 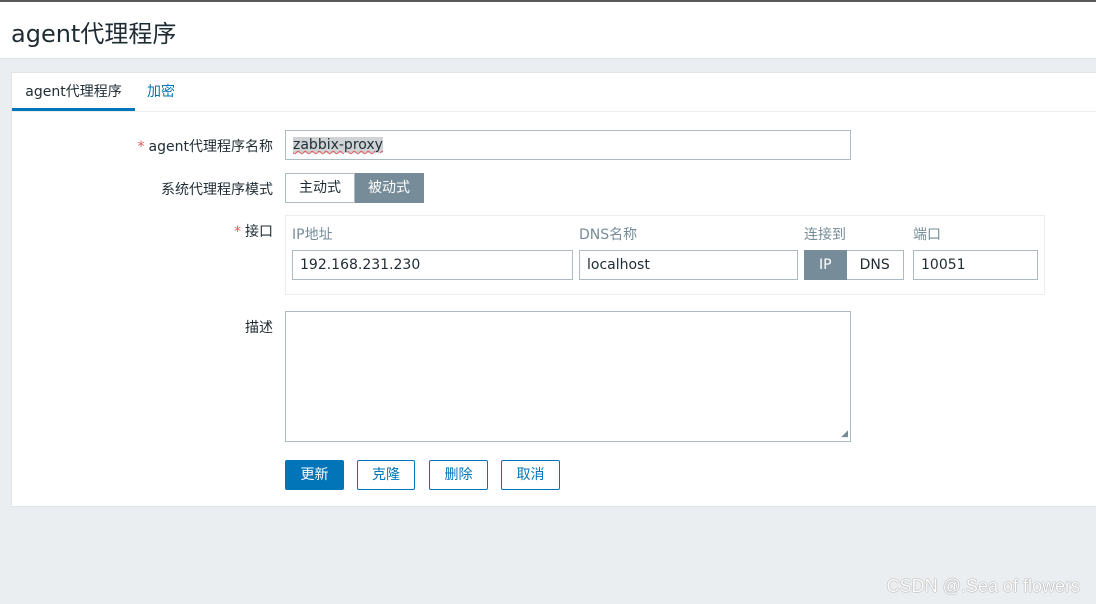 What do you see at coordinates (530, 475) in the screenshot?
I see `cancel-button: 取消` at bounding box center [530, 475].